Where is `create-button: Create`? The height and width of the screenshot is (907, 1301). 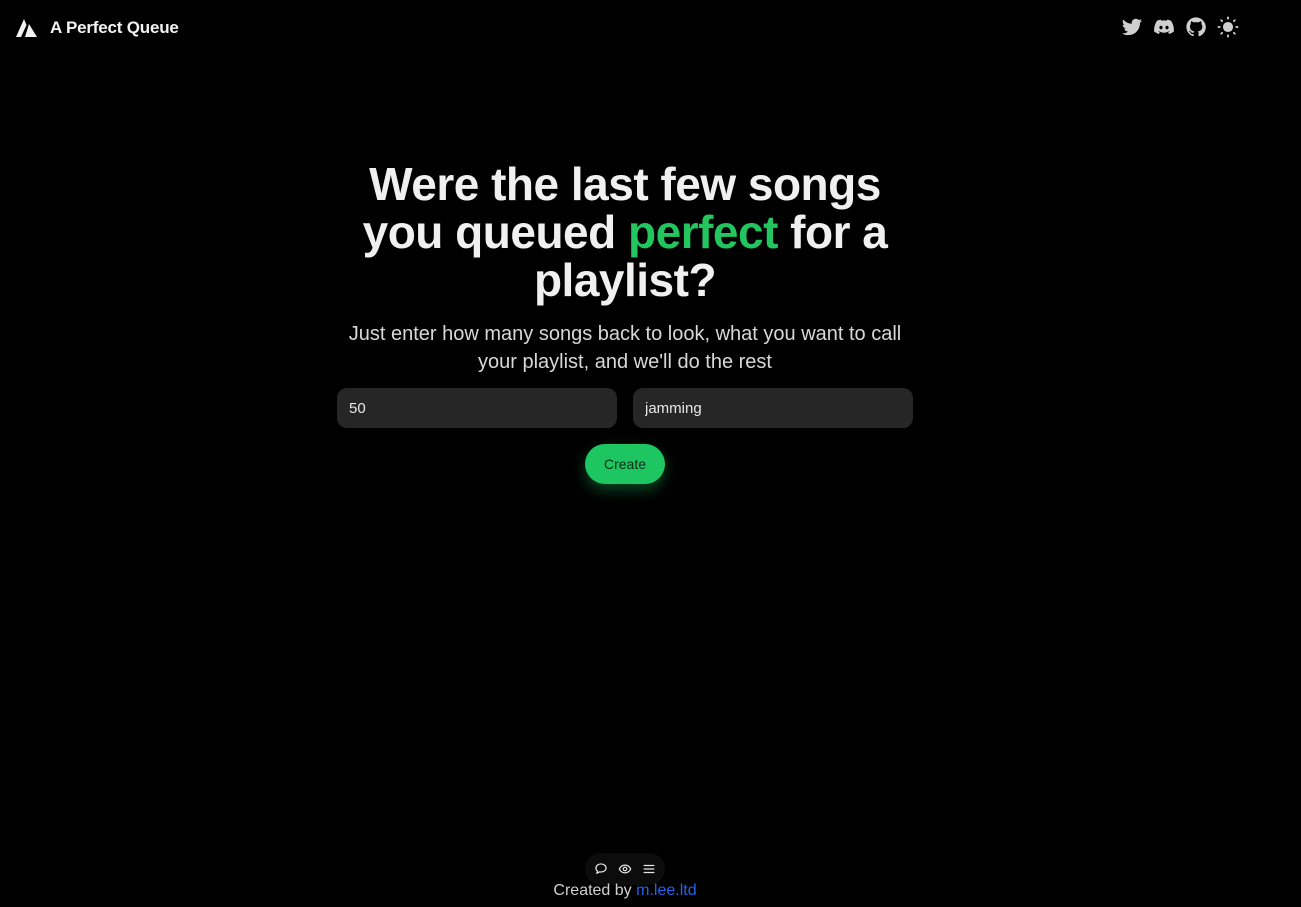 create-button: Create is located at coordinates (625, 464).